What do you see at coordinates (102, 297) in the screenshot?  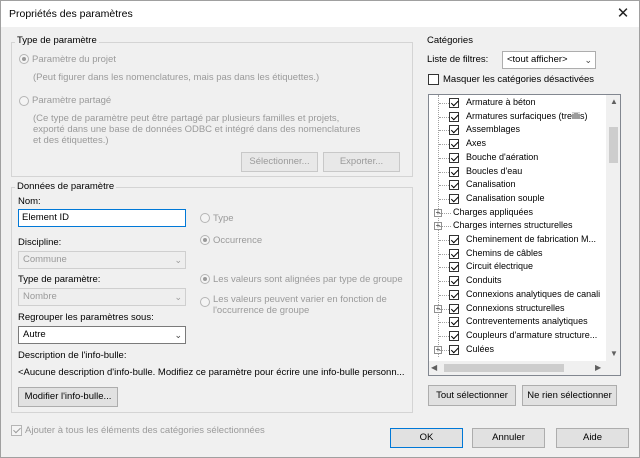 I see `parameter-type-select: Nombre ⌄` at bounding box center [102, 297].